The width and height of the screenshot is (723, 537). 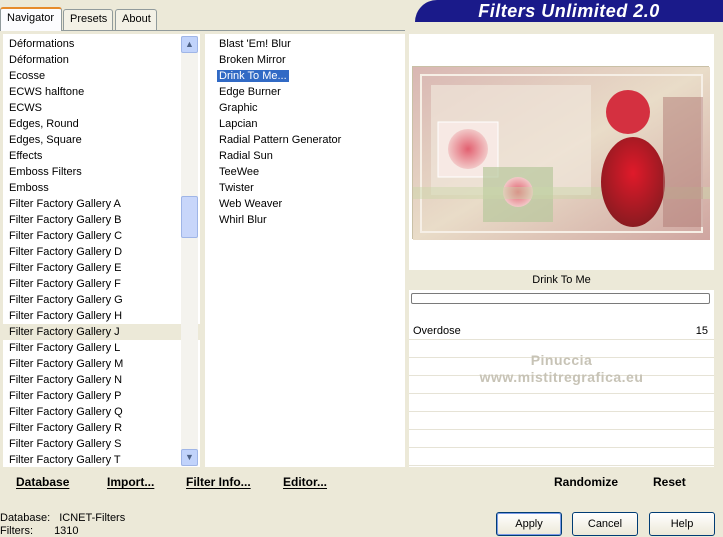 I want to click on filter-item-label: Edge Burner, so click(x=250, y=92).